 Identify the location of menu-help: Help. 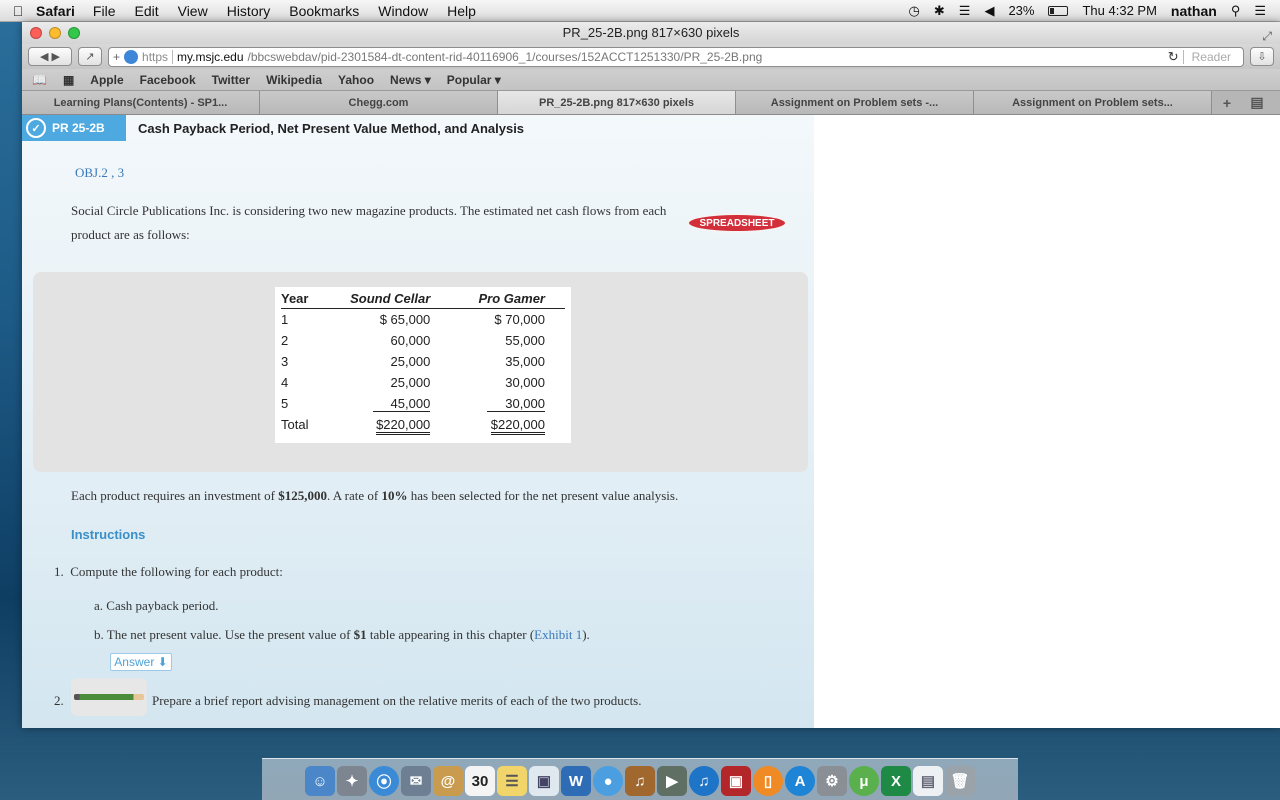
(461, 11).